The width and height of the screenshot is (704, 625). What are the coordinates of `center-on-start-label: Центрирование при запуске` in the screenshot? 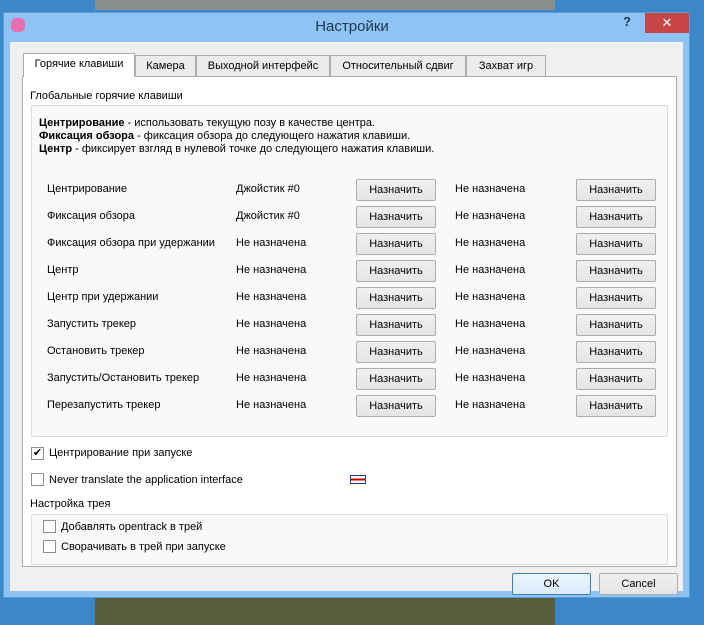 It's located at (121, 453).